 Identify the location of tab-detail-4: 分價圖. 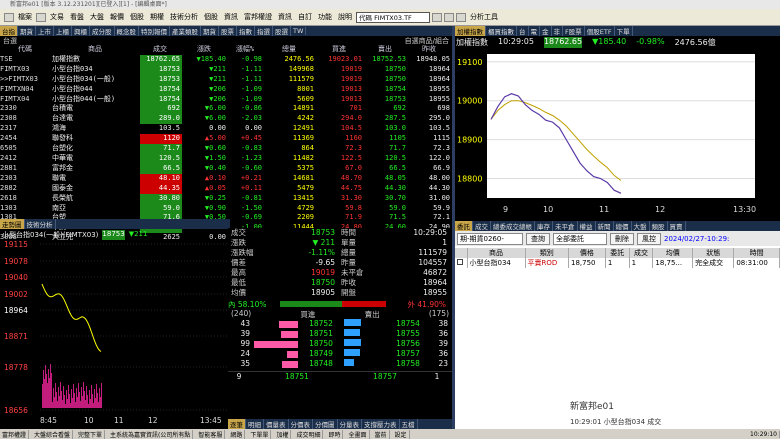
(325, 424).